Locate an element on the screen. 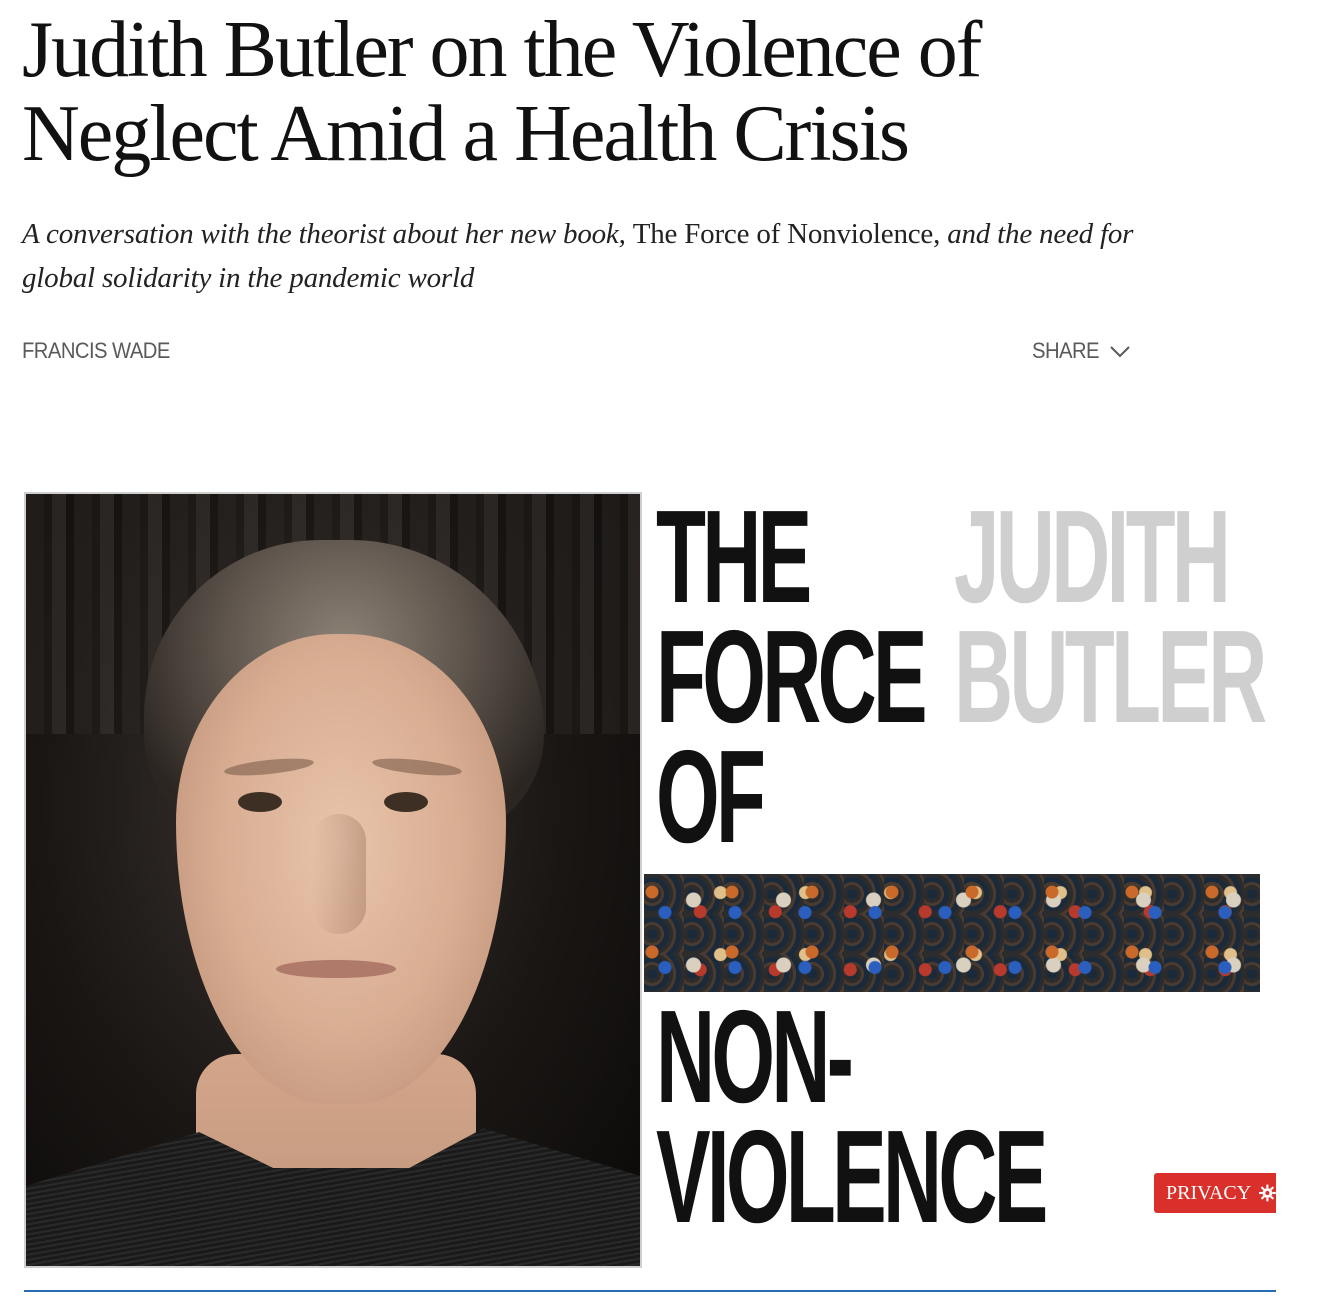  share-label: SHARE is located at coordinates (1066, 350).